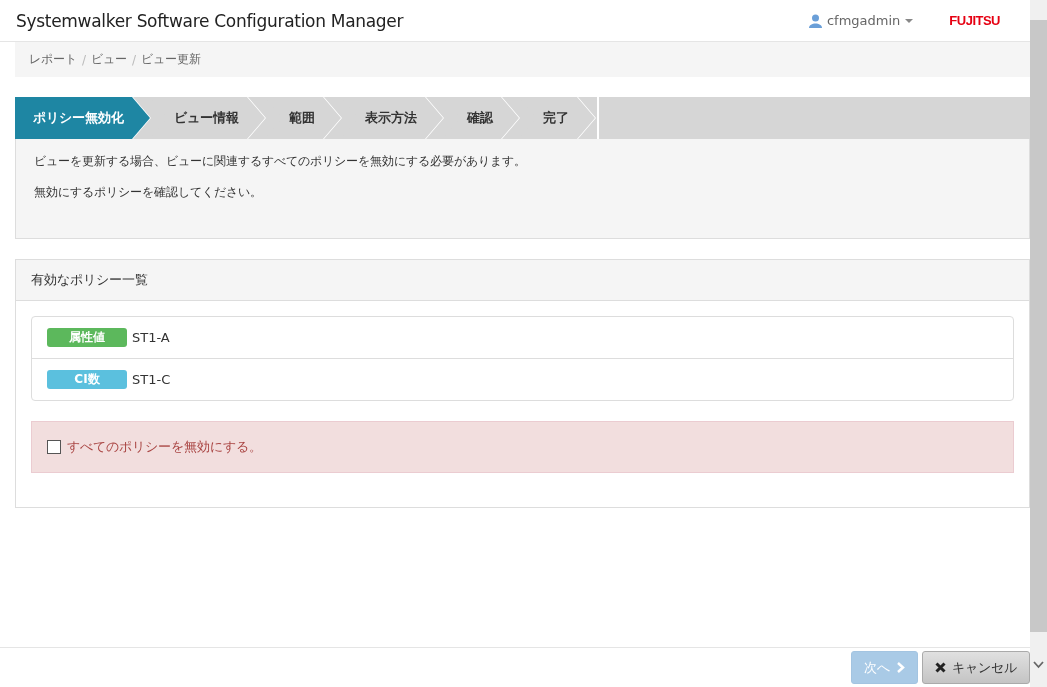 Image resolution: width=1047 pixels, height=687 pixels. What do you see at coordinates (1038, 343) in the screenshot?
I see `scrollbar` at bounding box center [1038, 343].